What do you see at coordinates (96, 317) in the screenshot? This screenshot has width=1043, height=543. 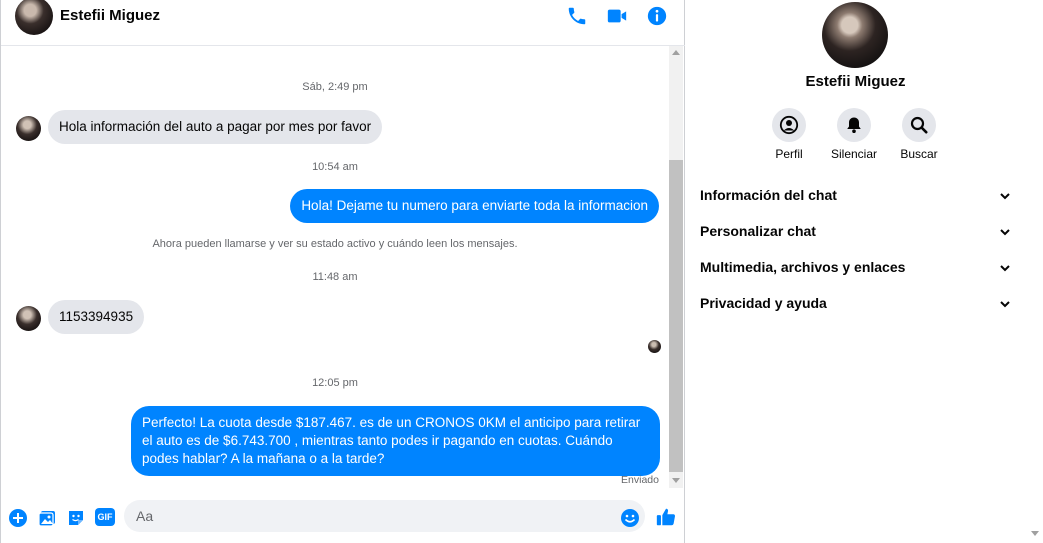 I see `incoming-message: 1153394935` at bounding box center [96, 317].